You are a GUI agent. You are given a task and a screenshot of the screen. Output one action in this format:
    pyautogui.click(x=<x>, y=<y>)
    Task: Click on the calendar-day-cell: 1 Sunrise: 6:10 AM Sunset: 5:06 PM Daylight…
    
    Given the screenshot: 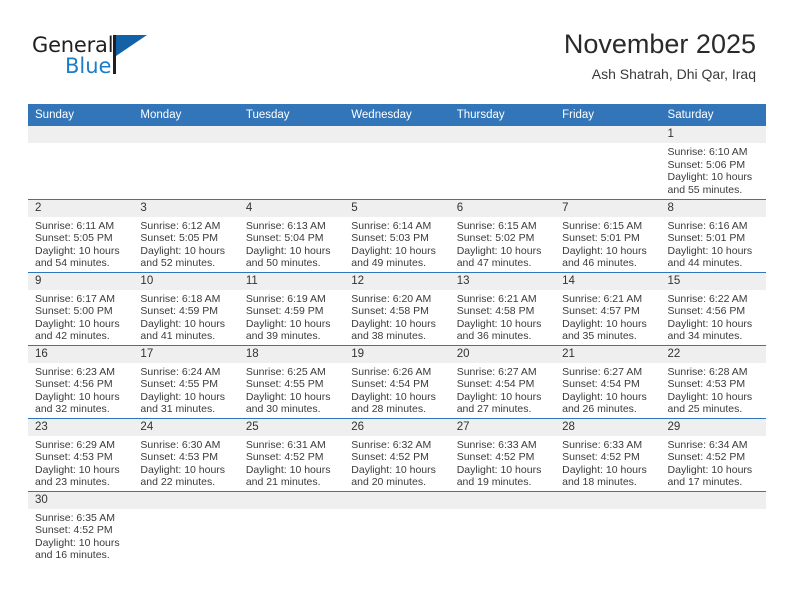 What is the action you would take?
    pyautogui.click(x=713, y=163)
    